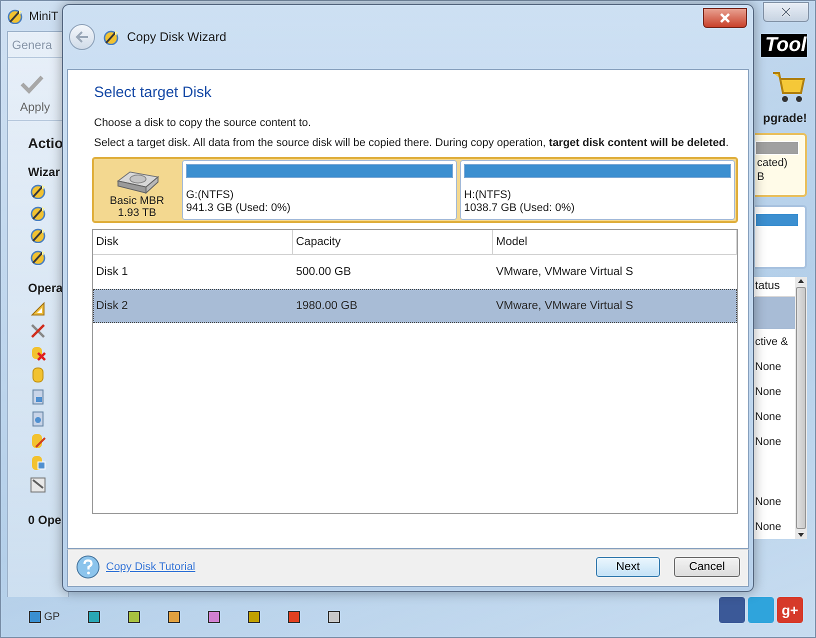  Describe the element at coordinates (597, 190) in the screenshot. I see `partition-block: H:(NTFS) 1038.7 GB (Used: 0%)` at that location.